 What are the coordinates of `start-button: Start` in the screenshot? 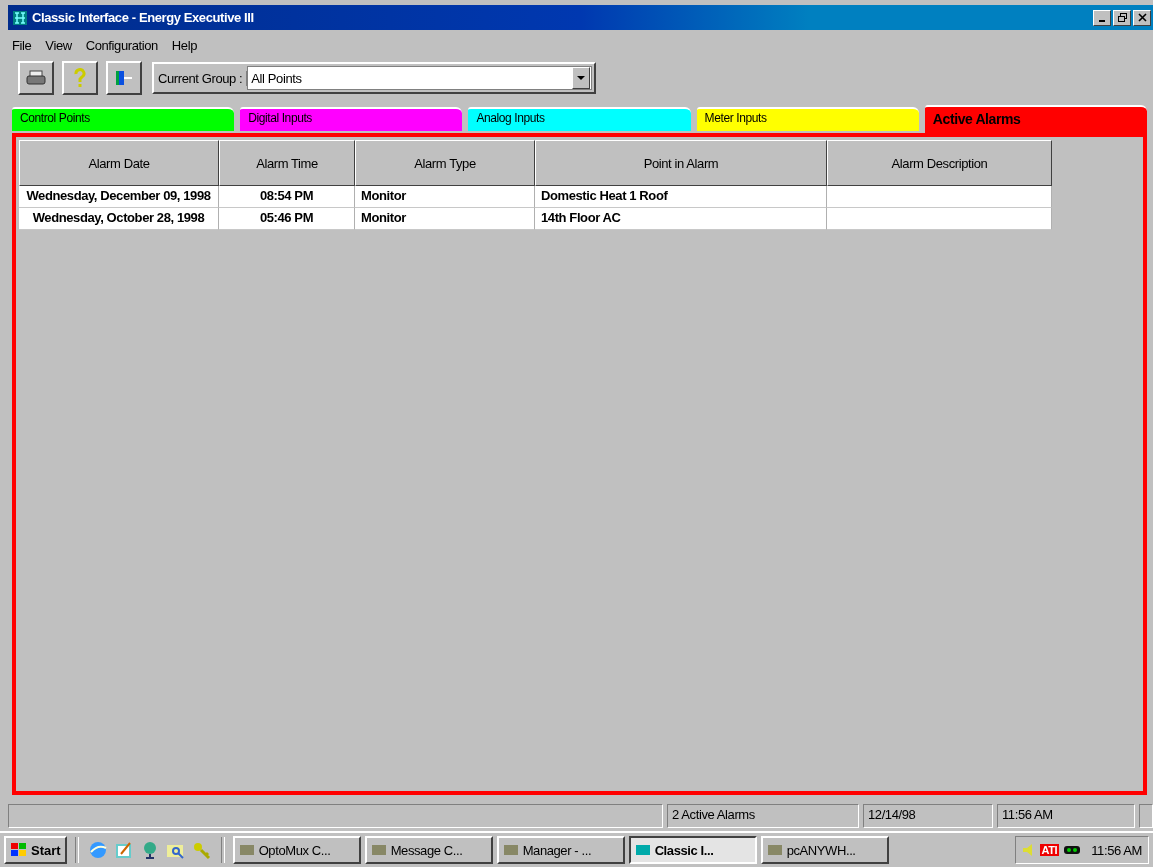 It's located at (35, 850).